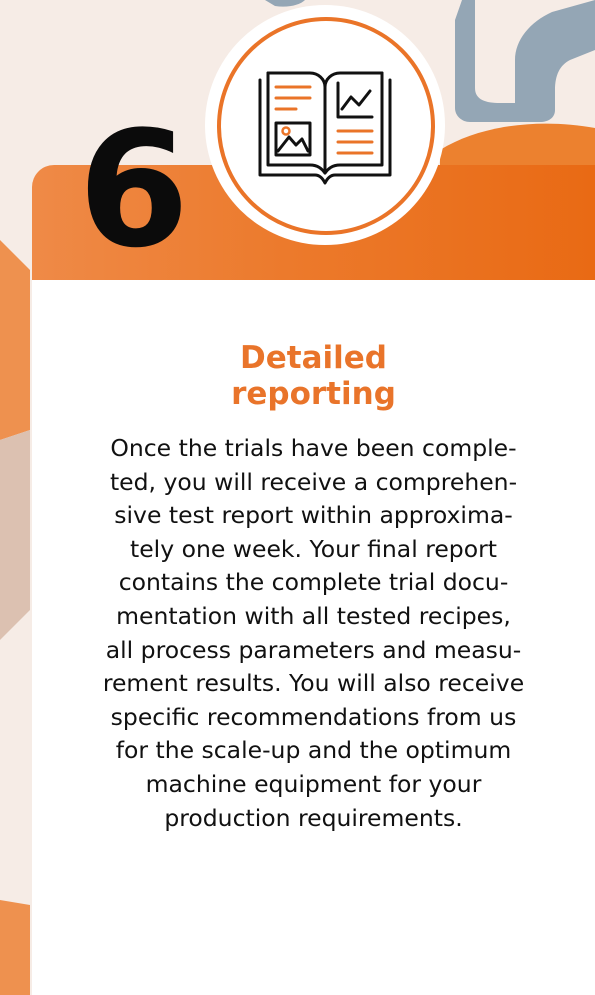 The height and width of the screenshot is (995, 595). What do you see at coordinates (313, 817) in the screenshot?
I see `description-line: production requirements.` at bounding box center [313, 817].